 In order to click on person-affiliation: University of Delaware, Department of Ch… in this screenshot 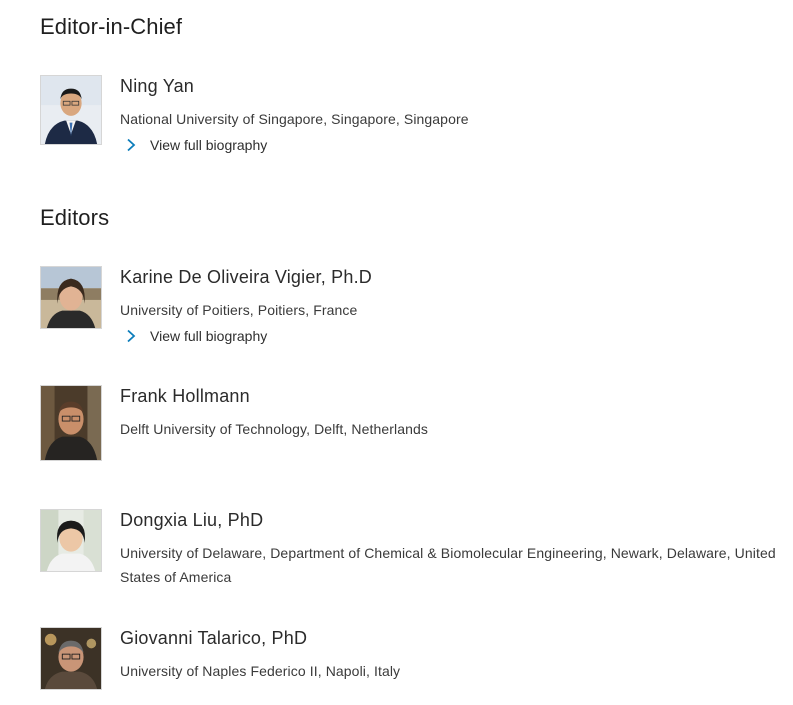, I will do `click(448, 565)`.